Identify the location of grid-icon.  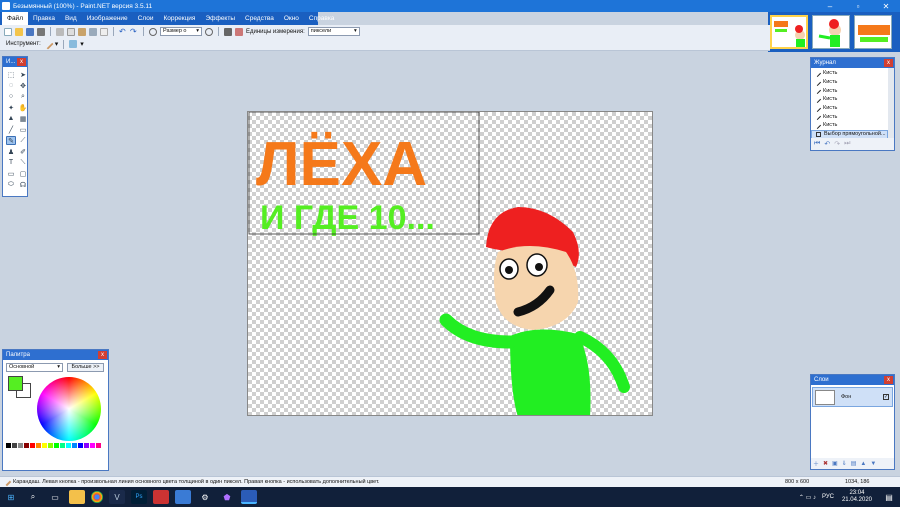
(228, 31).